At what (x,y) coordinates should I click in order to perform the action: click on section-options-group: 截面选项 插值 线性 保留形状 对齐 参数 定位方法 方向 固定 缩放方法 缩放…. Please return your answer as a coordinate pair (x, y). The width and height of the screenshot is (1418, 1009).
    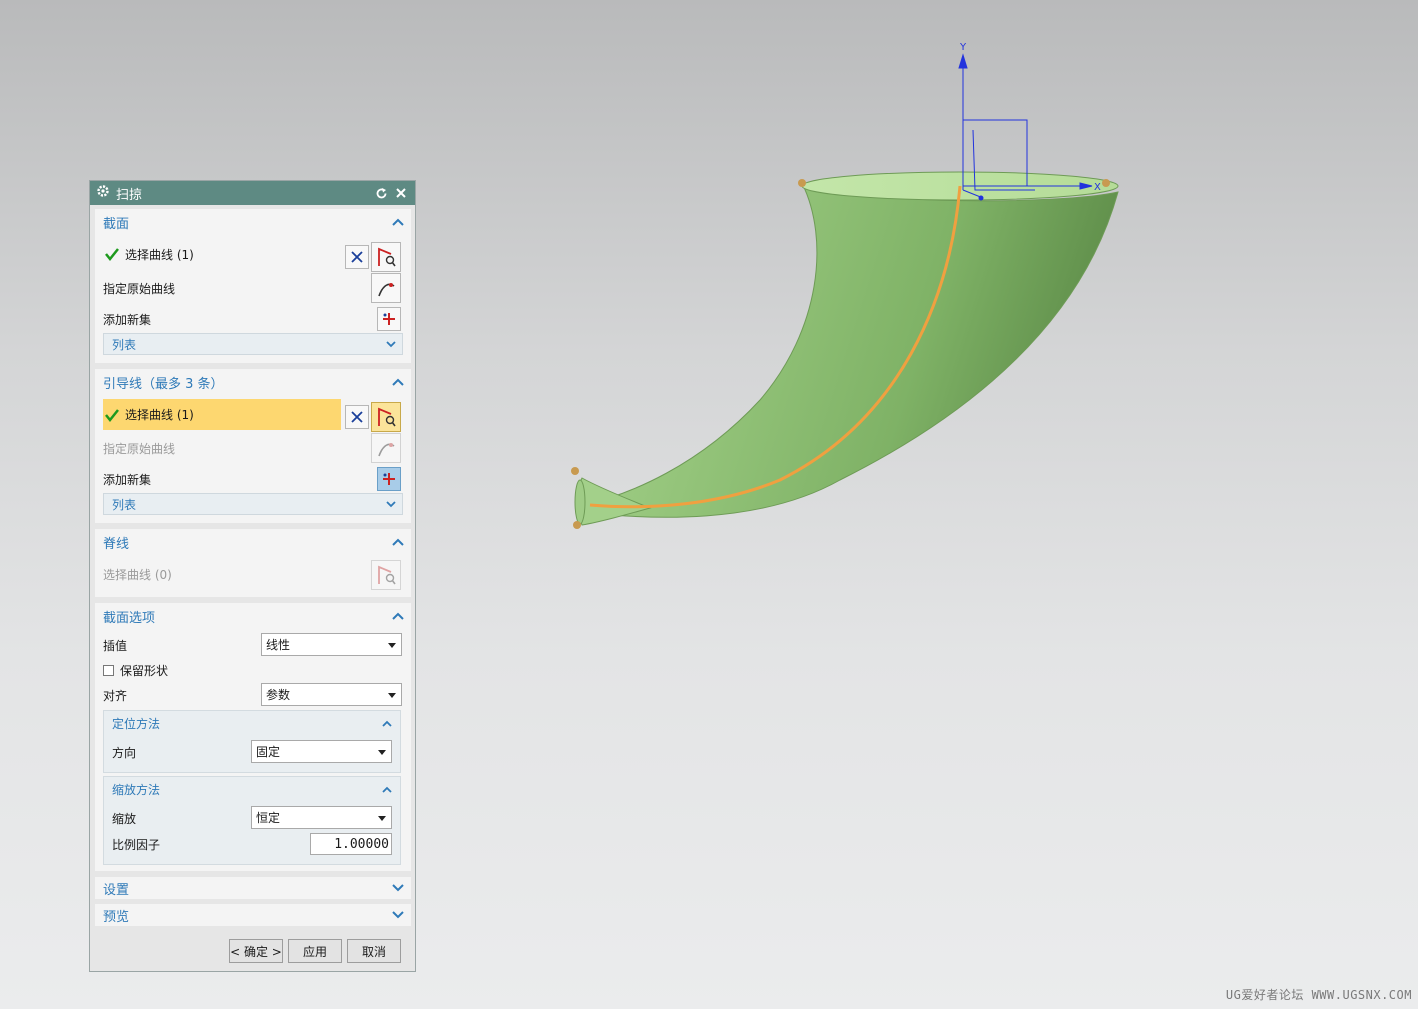
    Looking at the image, I should click on (253, 737).